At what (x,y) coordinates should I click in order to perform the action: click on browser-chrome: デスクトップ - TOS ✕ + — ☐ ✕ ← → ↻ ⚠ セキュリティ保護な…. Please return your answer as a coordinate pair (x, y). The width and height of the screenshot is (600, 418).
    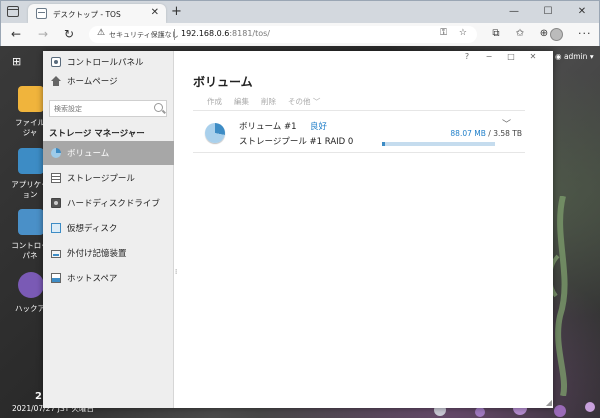
    Looking at the image, I should click on (300, 23).